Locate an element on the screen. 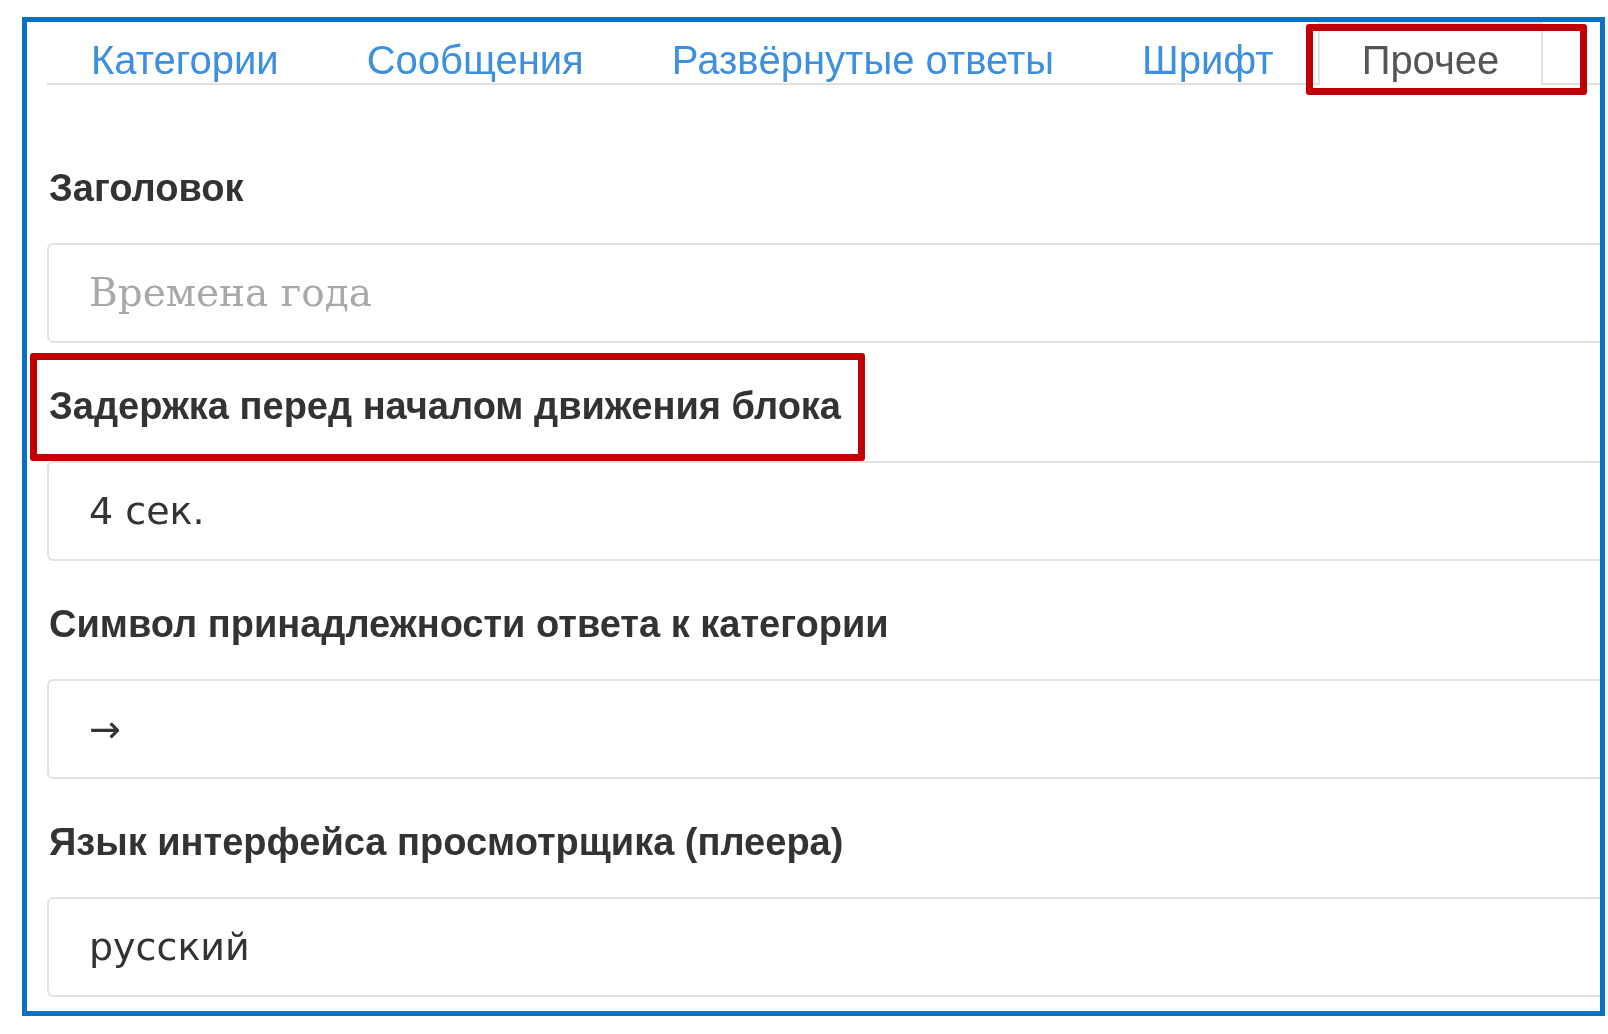 The height and width of the screenshot is (1034, 1608). field-label: Задержка перед началом движения блока is located at coordinates (444, 406).